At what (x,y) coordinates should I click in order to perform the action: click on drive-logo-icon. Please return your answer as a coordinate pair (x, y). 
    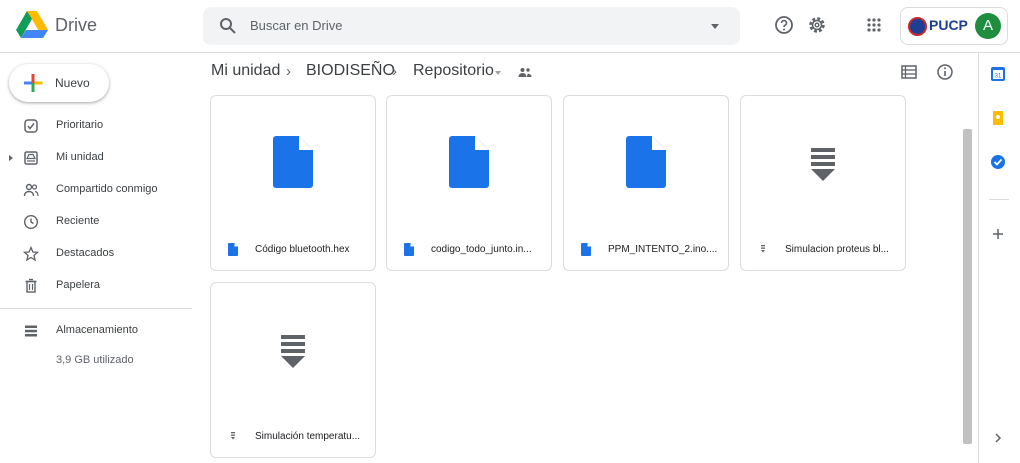
    Looking at the image, I should click on (32, 25).